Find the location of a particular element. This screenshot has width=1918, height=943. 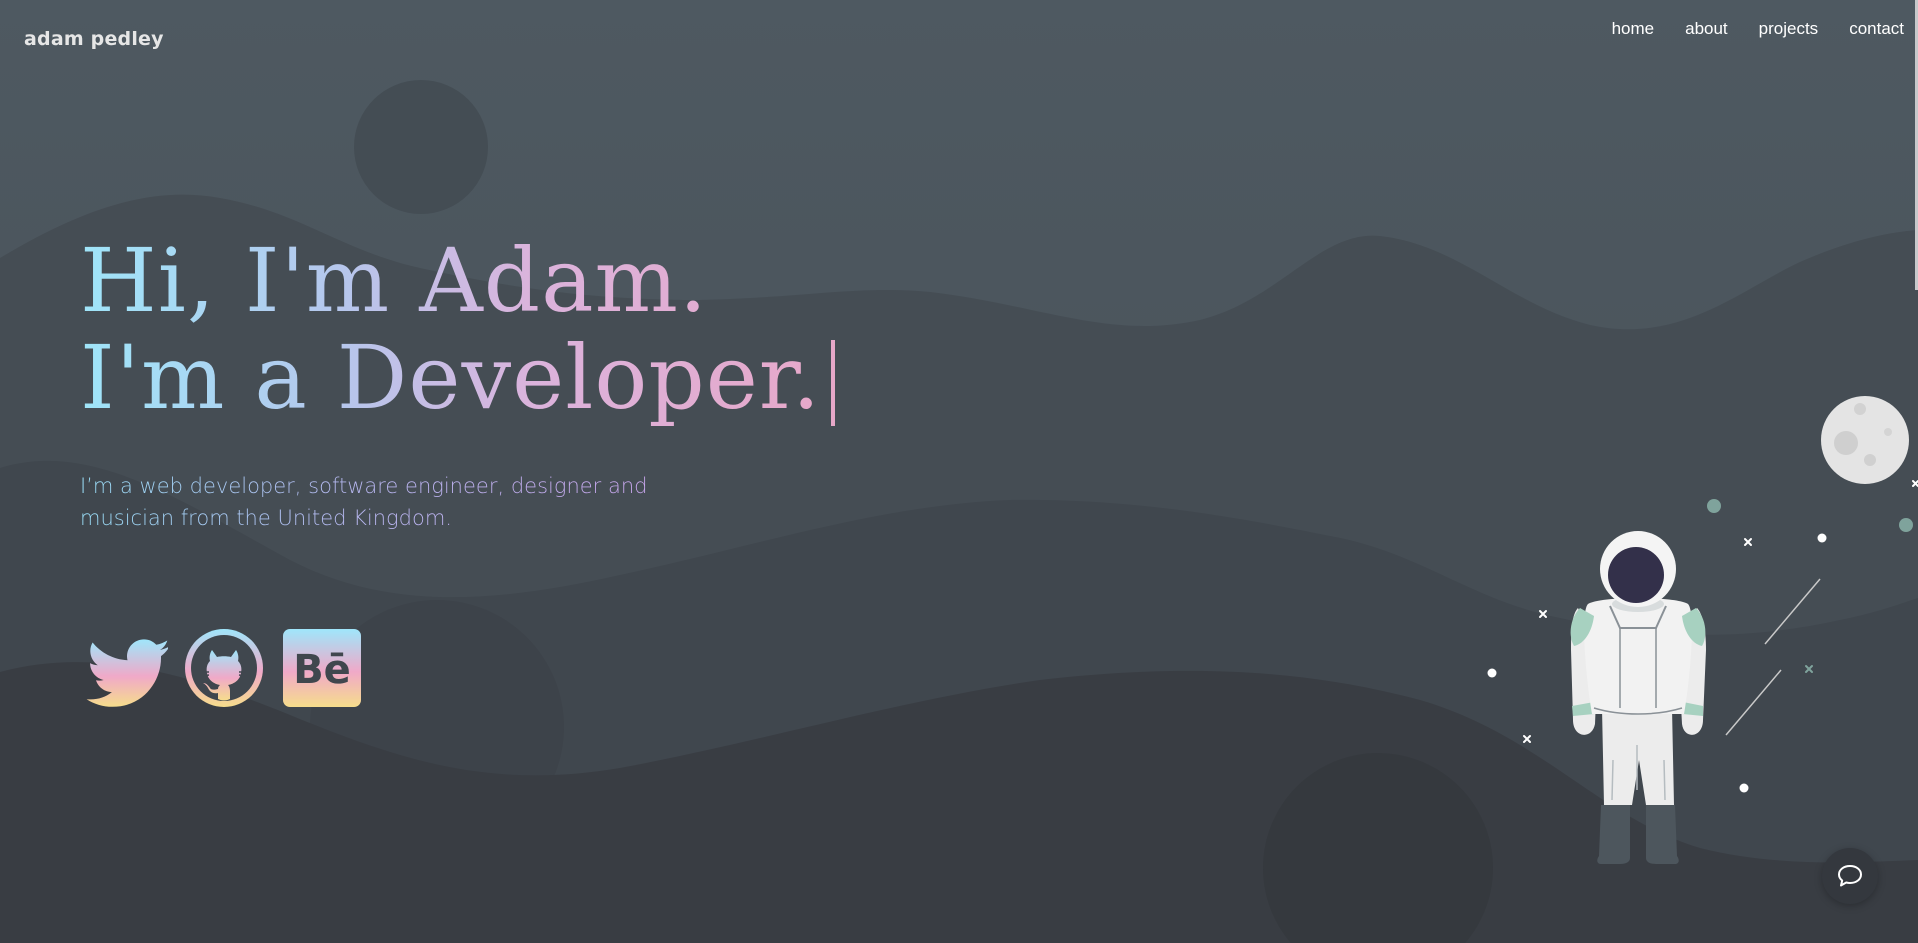

twitter-bird-icon is located at coordinates (127, 673).